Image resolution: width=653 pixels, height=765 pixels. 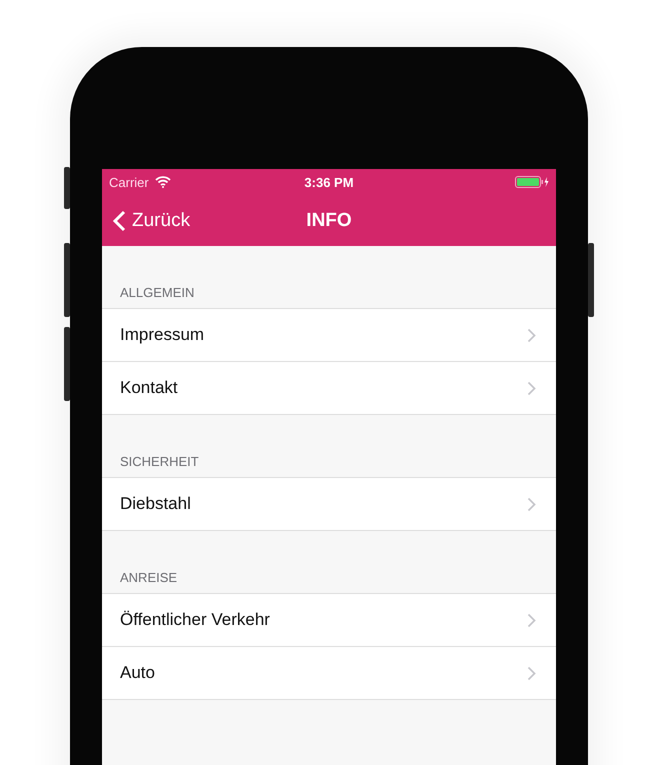 I want to click on section-header: SICHERHEIT, so click(x=159, y=462).